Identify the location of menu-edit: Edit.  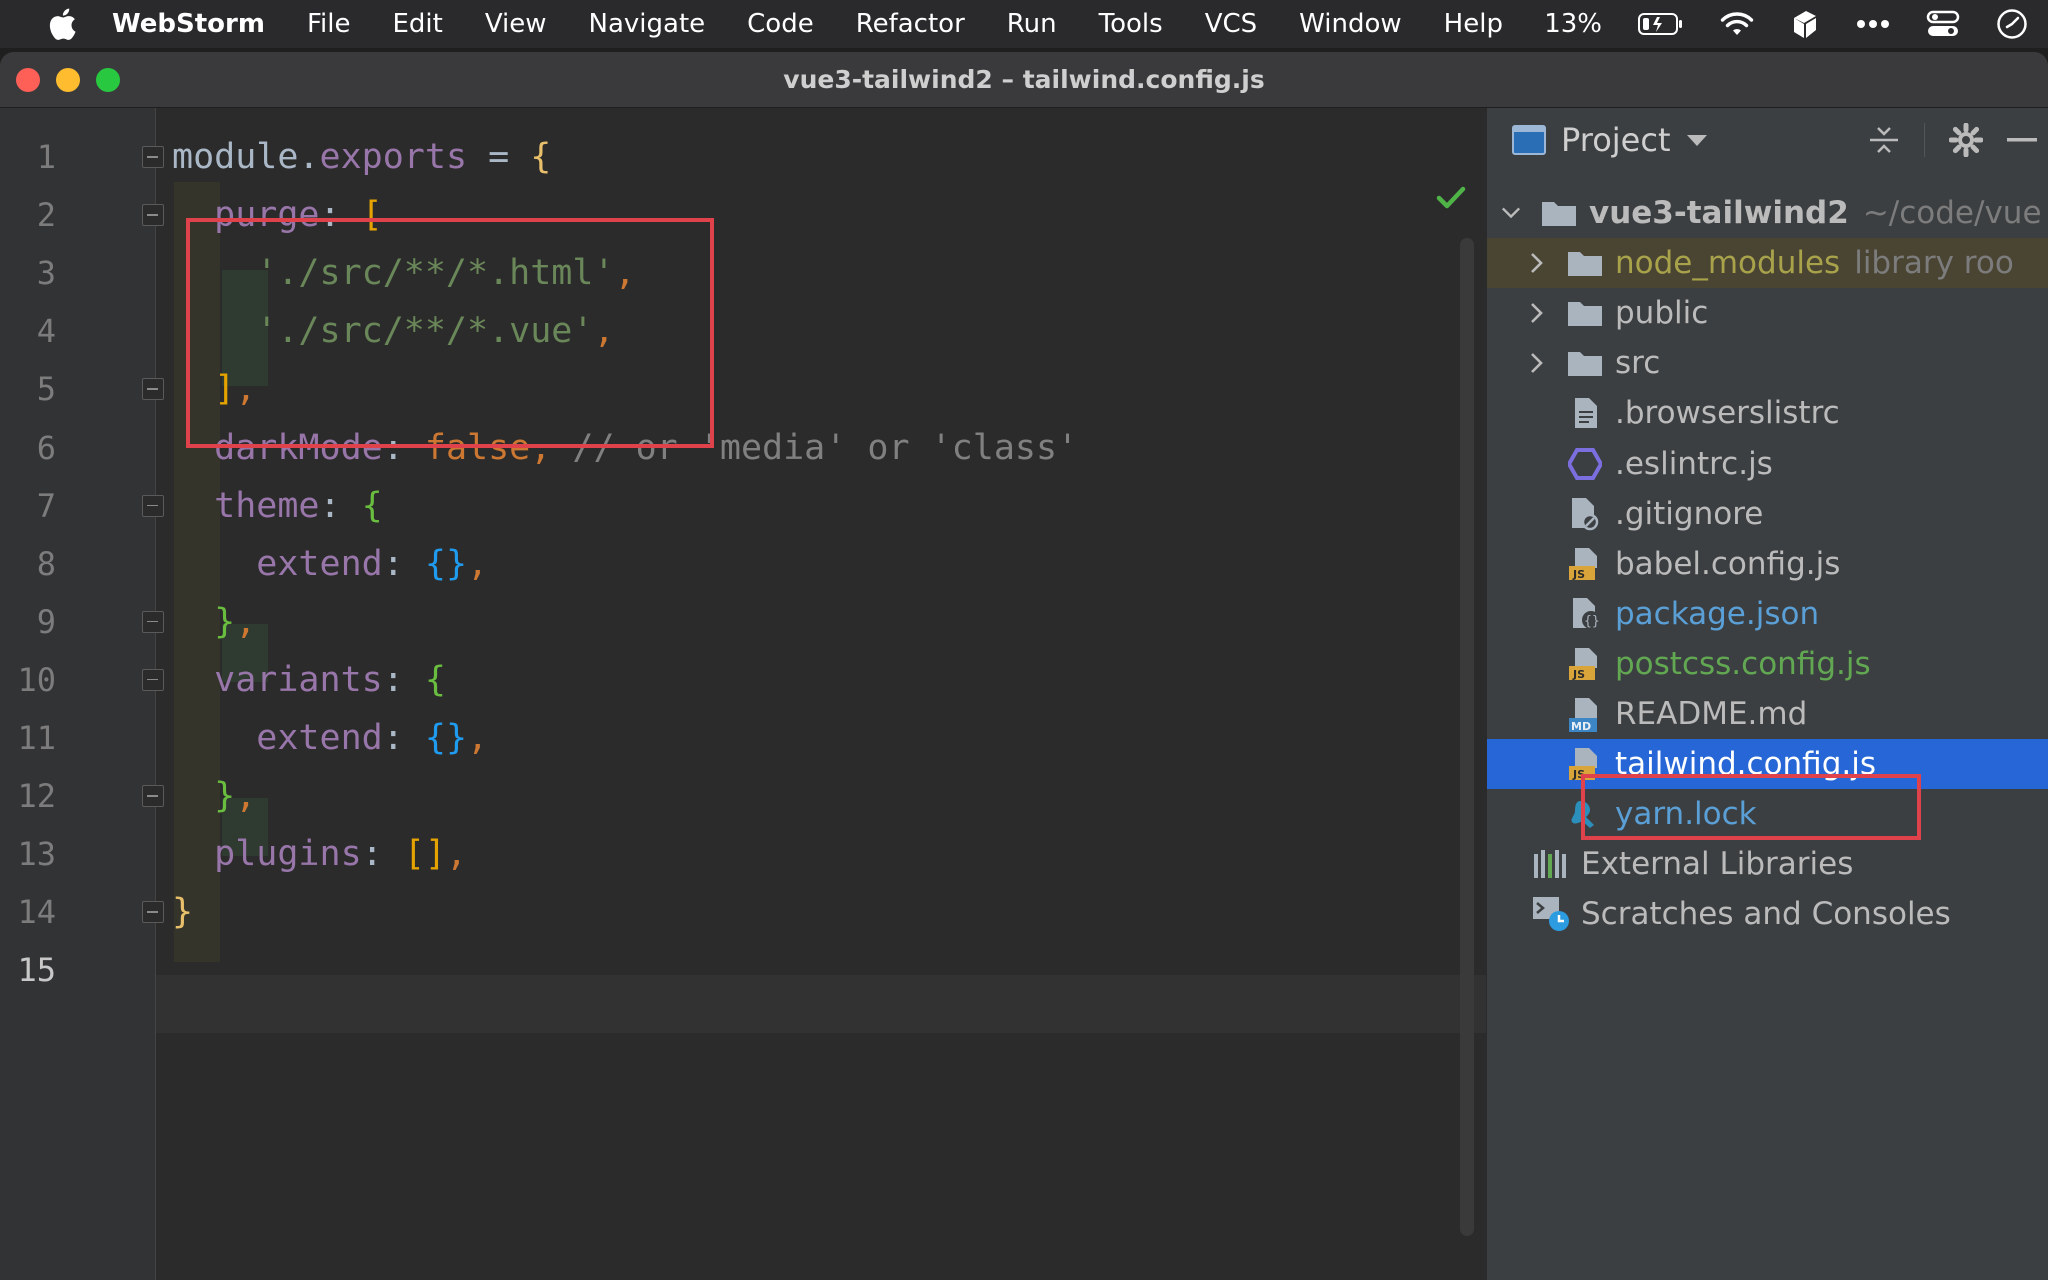
(417, 24).